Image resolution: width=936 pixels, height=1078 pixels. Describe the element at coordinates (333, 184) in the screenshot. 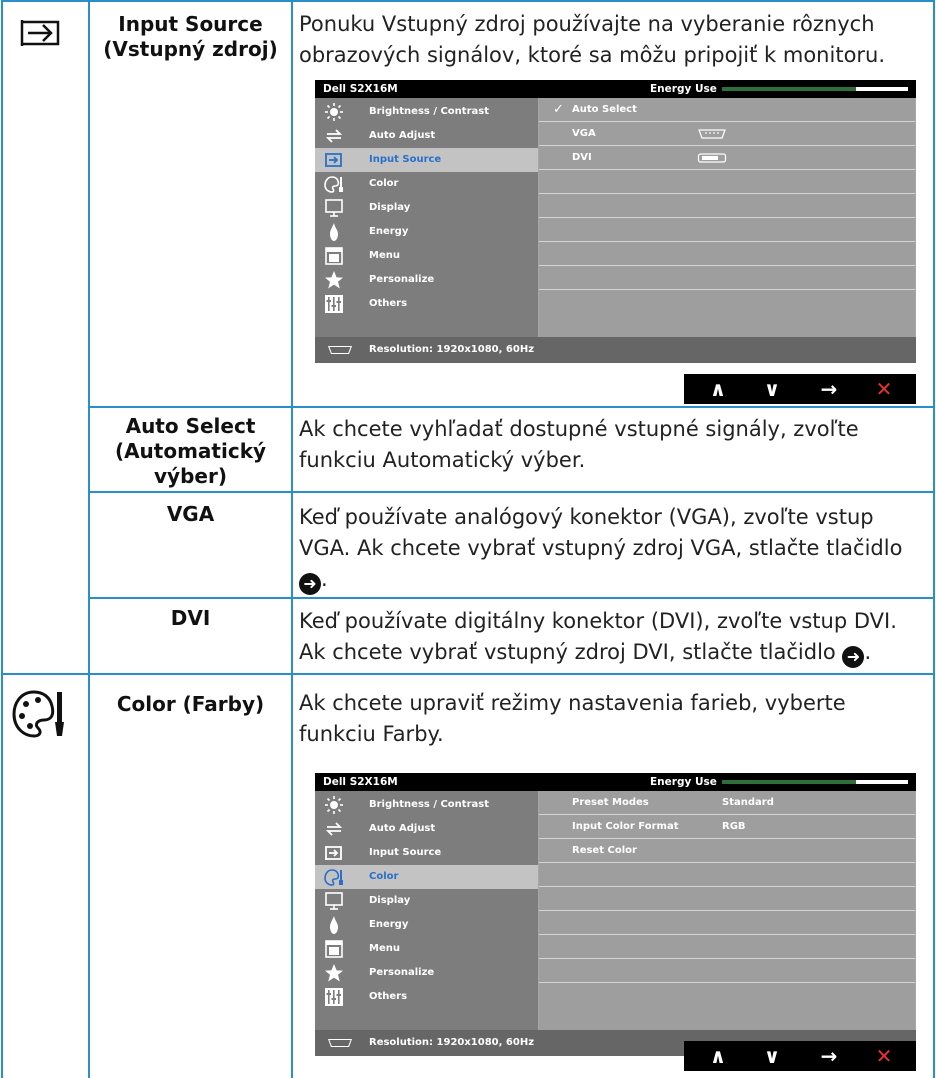

I see `color-icon` at that location.